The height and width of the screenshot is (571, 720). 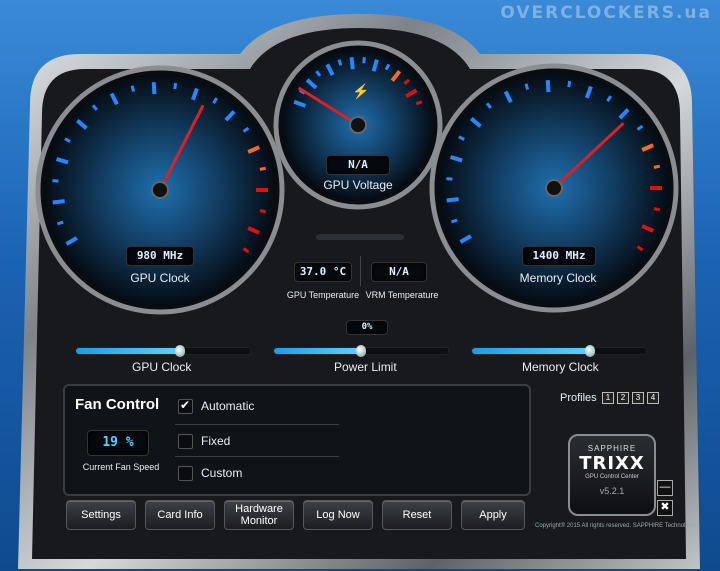 I want to click on hardware-monitor-label-line2: Monitor, so click(x=259, y=521).